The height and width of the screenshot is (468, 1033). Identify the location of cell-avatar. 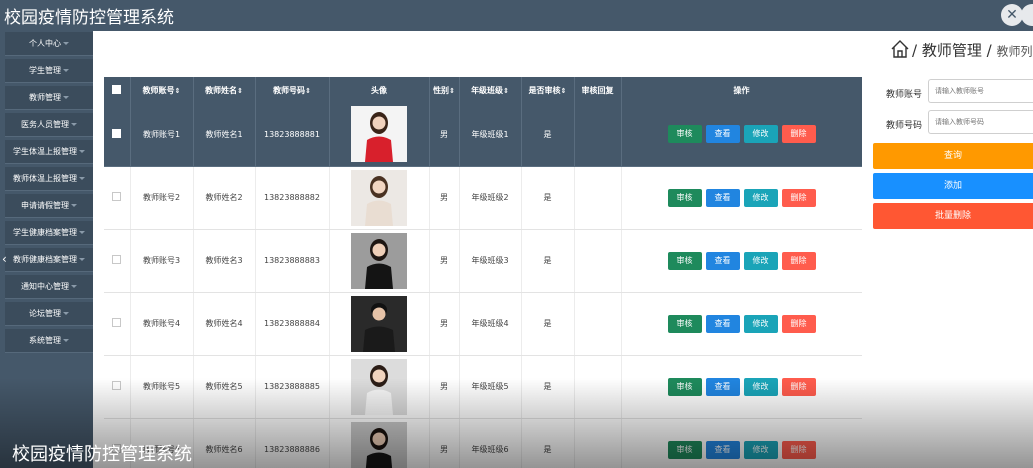
(379, 387).